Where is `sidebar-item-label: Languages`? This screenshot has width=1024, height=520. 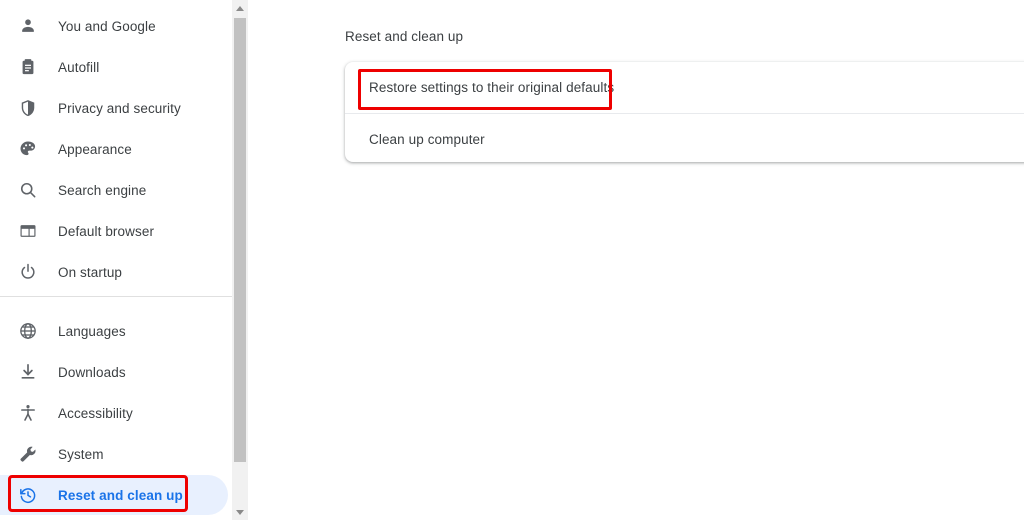 sidebar-item-label: Languages is located at coordinates (92, 331).